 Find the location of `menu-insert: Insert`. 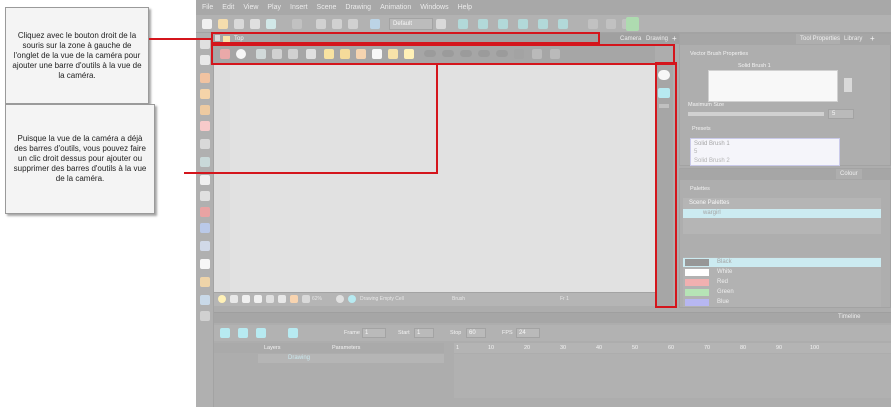

menu-insert: Insert is located at coordinates (299, 7).